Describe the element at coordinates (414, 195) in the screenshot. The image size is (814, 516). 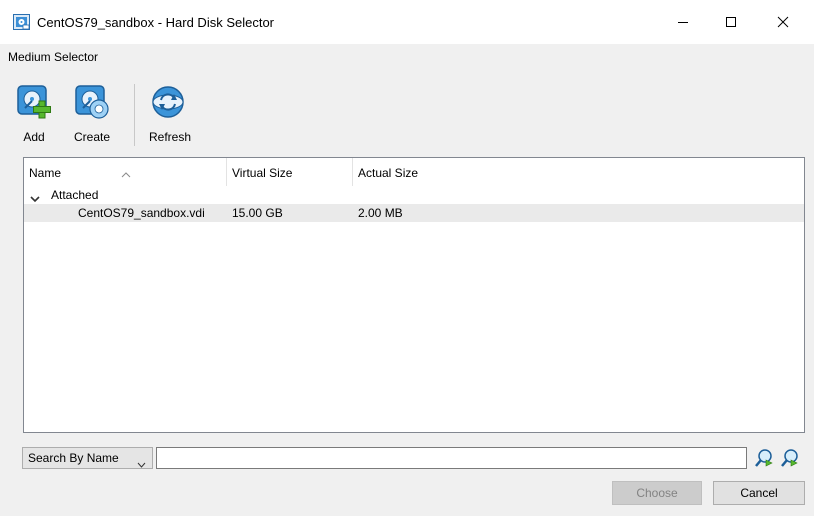
I see `tree-group-attached: Attached` at that location.